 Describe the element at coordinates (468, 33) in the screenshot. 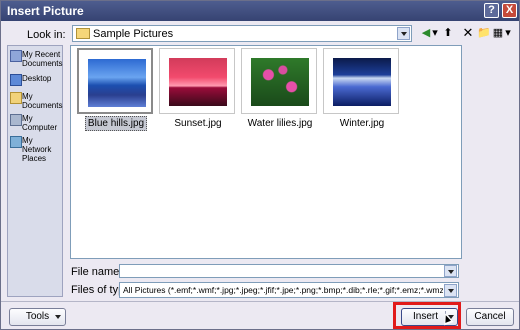

I see `delete-icon: ✕` at that location.